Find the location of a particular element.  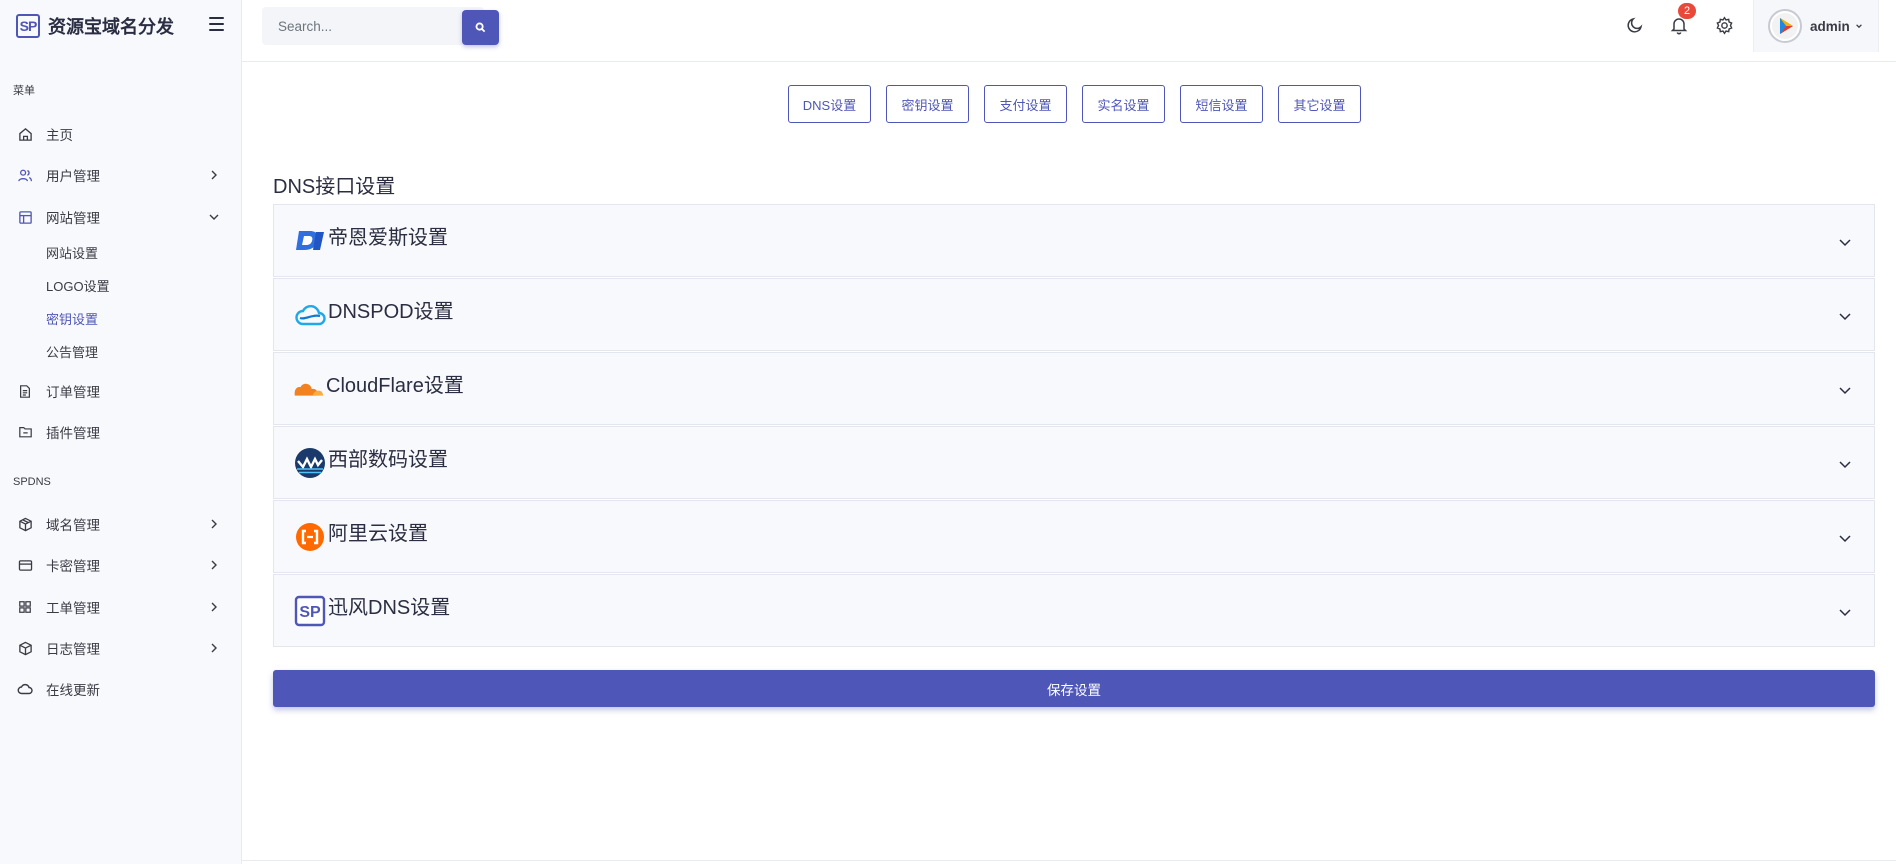

box-icon is located at coordinates (25, 524).